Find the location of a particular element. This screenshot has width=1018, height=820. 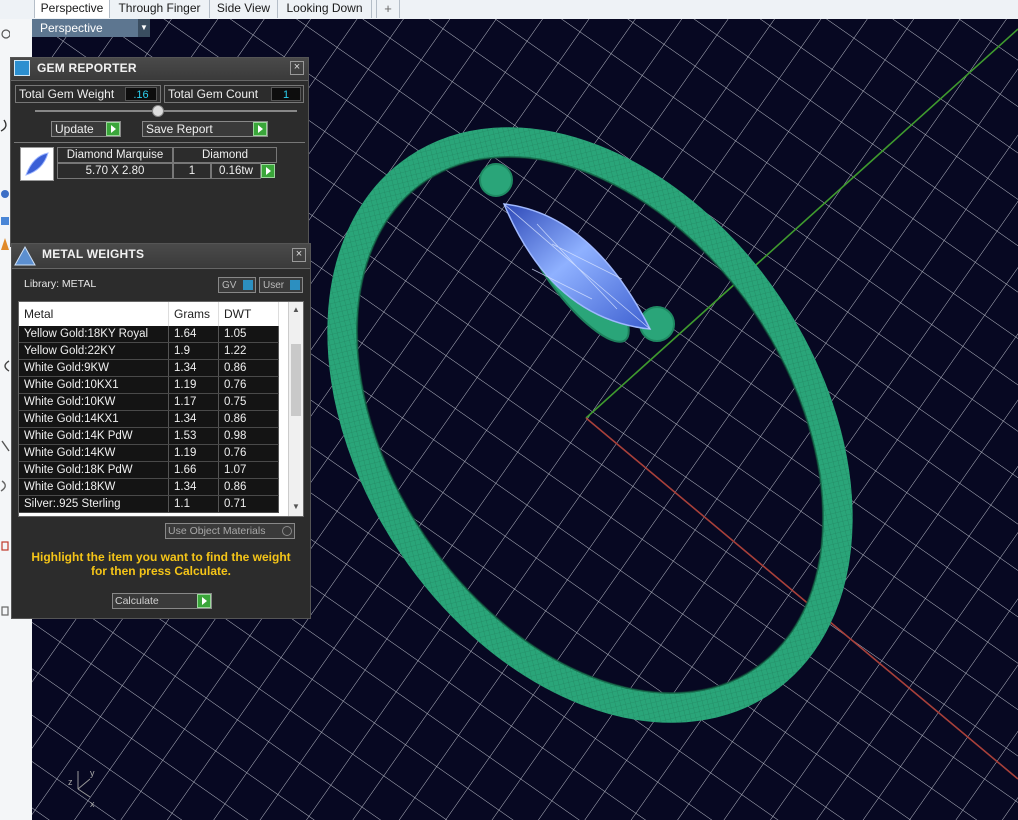

sphere-tool-icon is located at coordinates (5, 194).